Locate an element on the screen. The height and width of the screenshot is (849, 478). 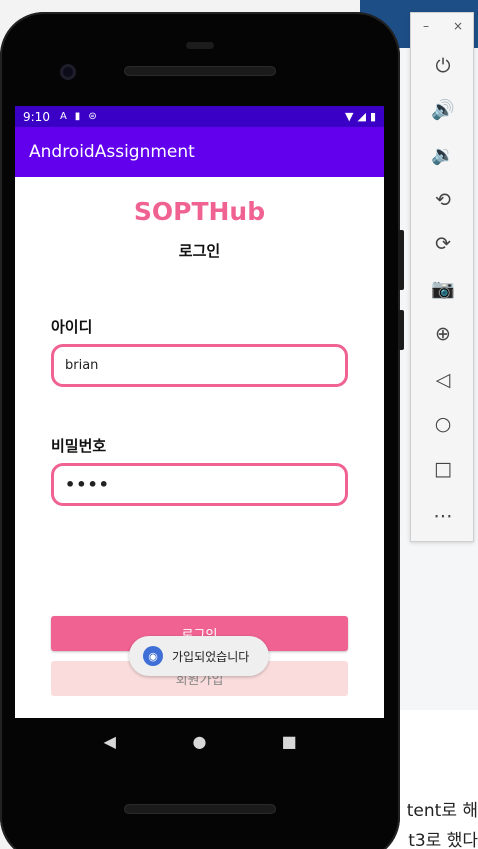
home-icon: ● is located at coordinates (199, 741).